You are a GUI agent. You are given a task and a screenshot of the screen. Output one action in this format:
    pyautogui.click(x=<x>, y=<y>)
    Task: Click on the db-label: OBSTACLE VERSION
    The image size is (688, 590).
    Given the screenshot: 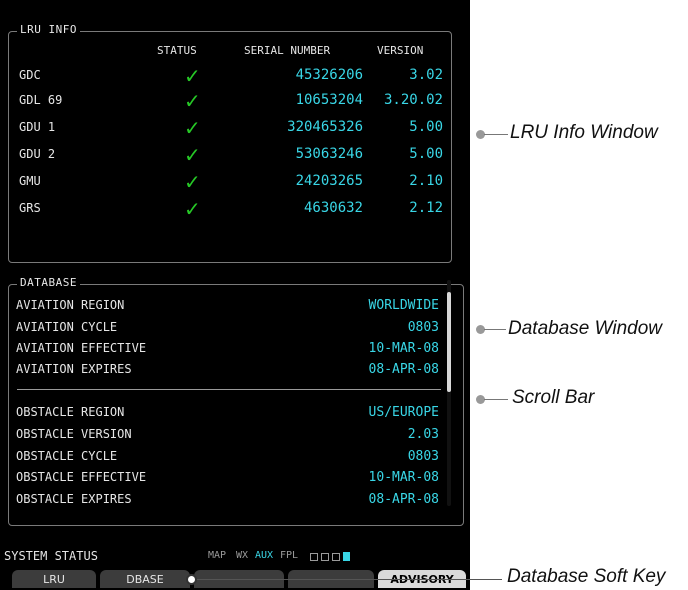 What is the action you would take?
    pyautogui.click(x=74, y=434)
    